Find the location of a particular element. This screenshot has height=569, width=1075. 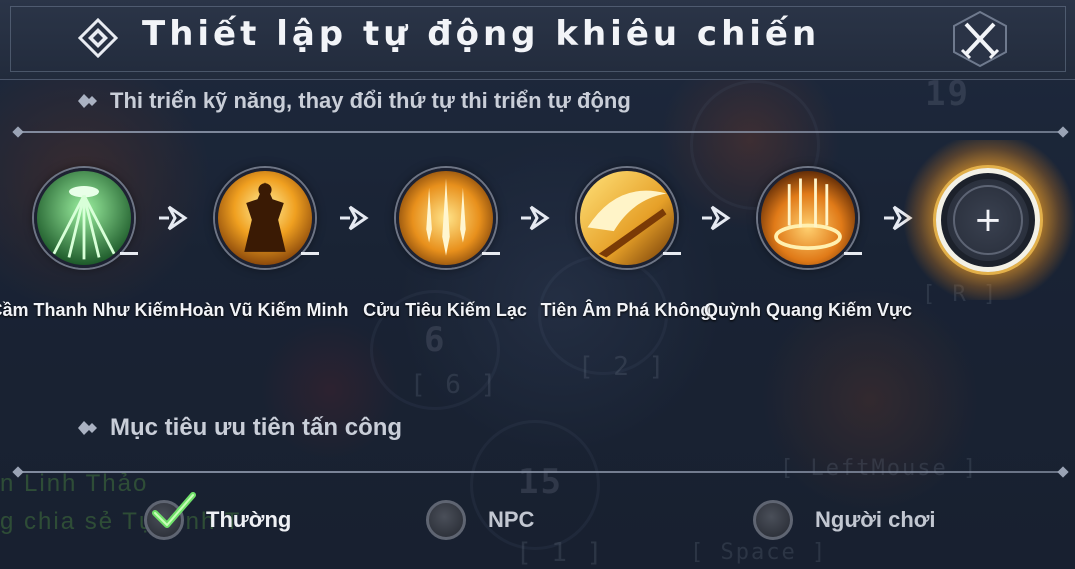

target-option-normal: Thường is located at coordinates (218, 516).